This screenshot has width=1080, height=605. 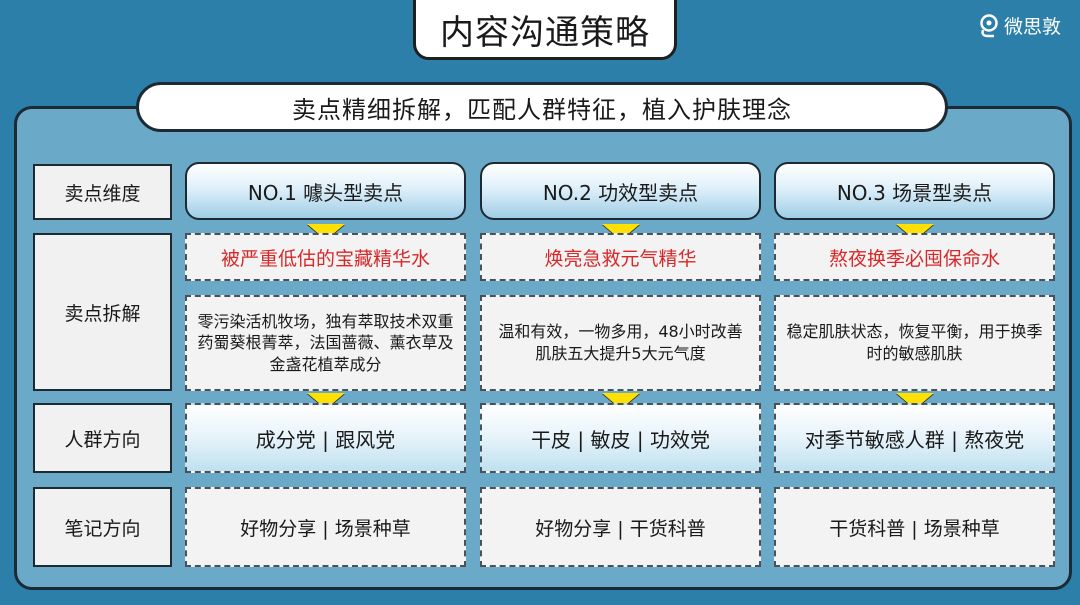 What do you see at coordinates (545, 30) in the screenshot?
I see `page-title: 内容沟通策略` at bounding box center [545, 30].